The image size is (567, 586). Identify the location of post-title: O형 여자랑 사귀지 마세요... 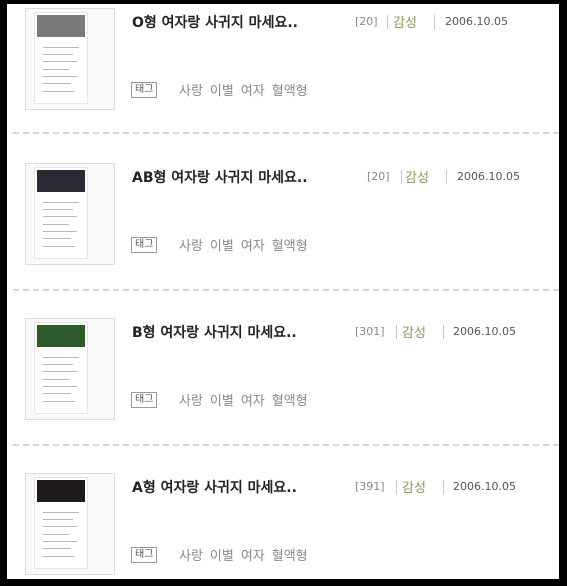
(215, 22).